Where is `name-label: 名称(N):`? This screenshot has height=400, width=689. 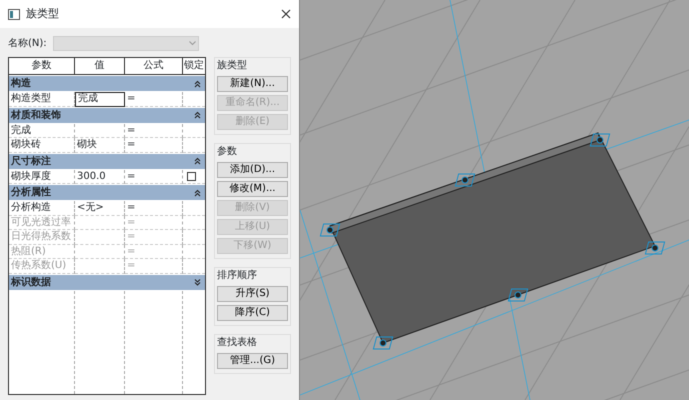
name-label: 名称(N): is located at coordinates (27, 44).